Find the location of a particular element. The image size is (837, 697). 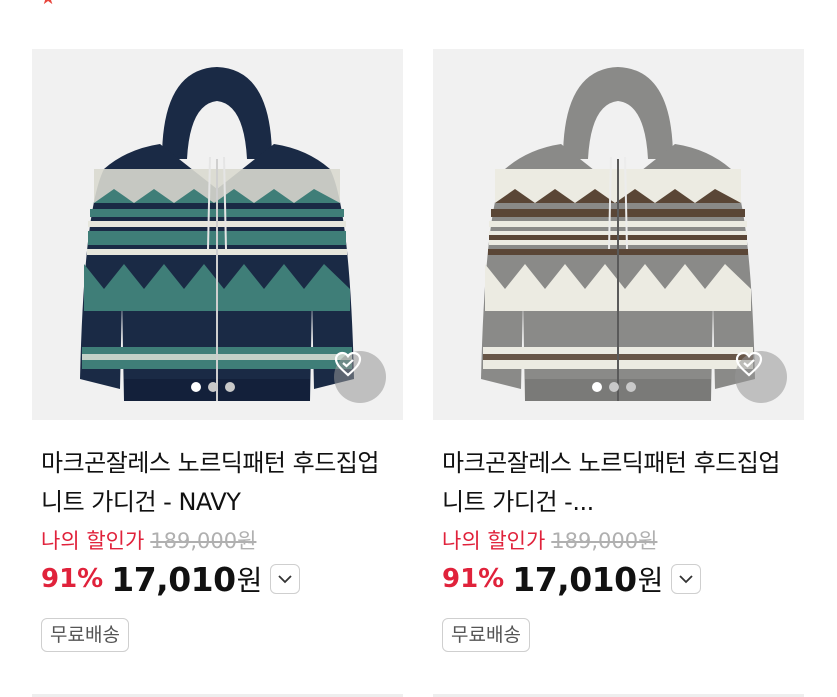

product-title: 마크곤잘레스 노르딕패턴 후드집업 니트 가디건 - NAVY is located at coordinates (218, 483).